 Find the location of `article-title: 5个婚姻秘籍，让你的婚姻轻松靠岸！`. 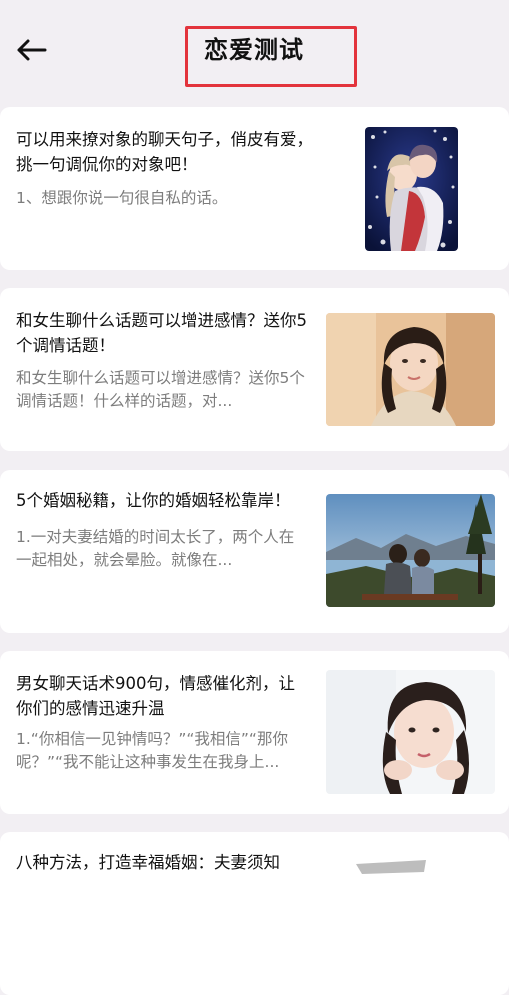

article-title: 5个婚姻秘籍，让你的婚姻轻松靠岸！ is located at coordinates (153, 500).